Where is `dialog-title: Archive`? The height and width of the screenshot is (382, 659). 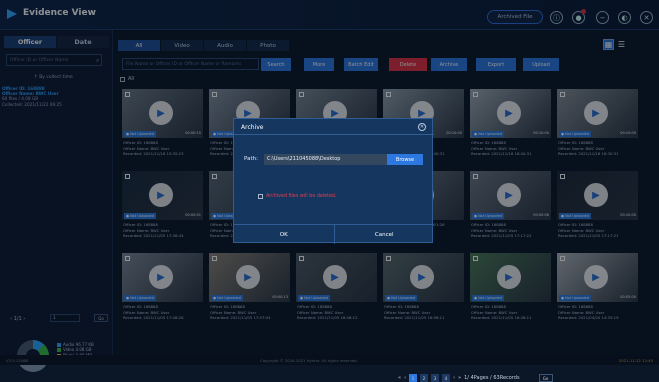 dialog-title: Archive is located at coordinates (252, 127).